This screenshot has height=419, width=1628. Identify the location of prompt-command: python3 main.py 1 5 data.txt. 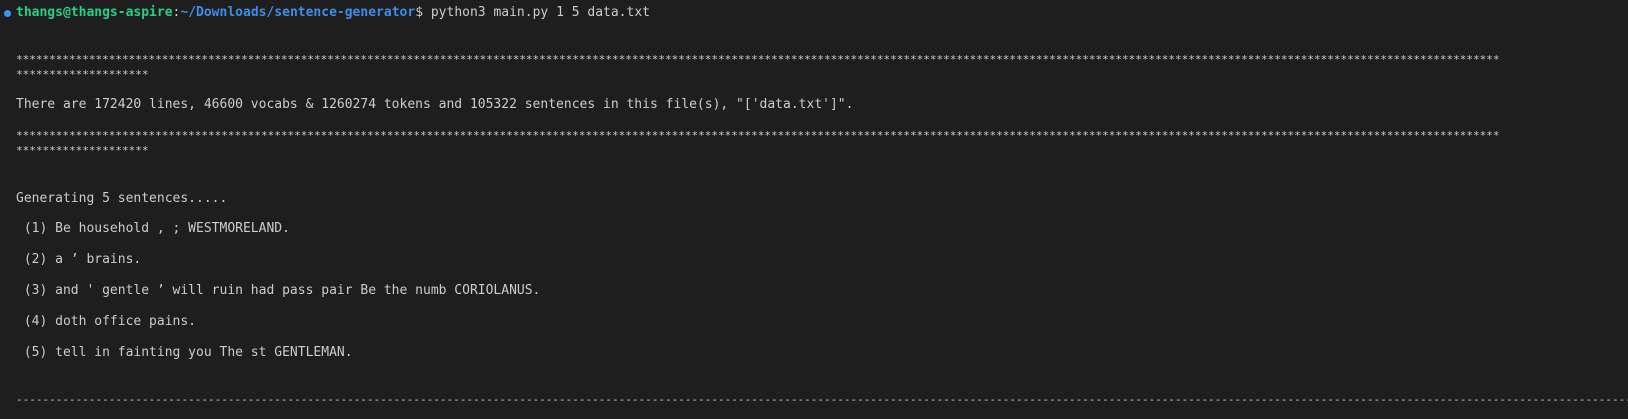
(540, 12).